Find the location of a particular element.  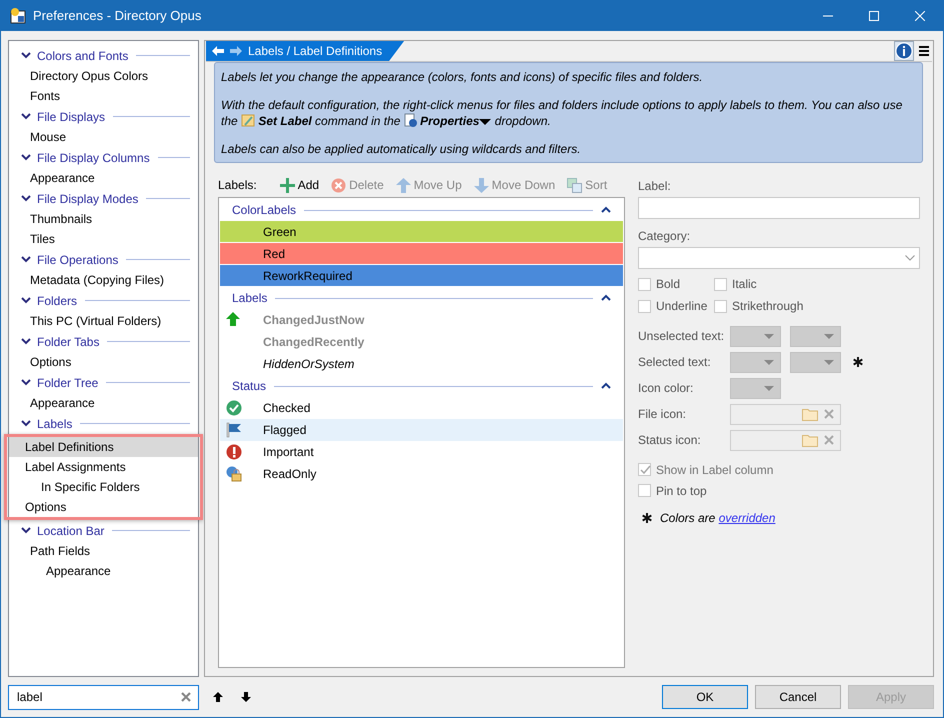

sidebar-category: Folders is located at coordinates (57, 301).